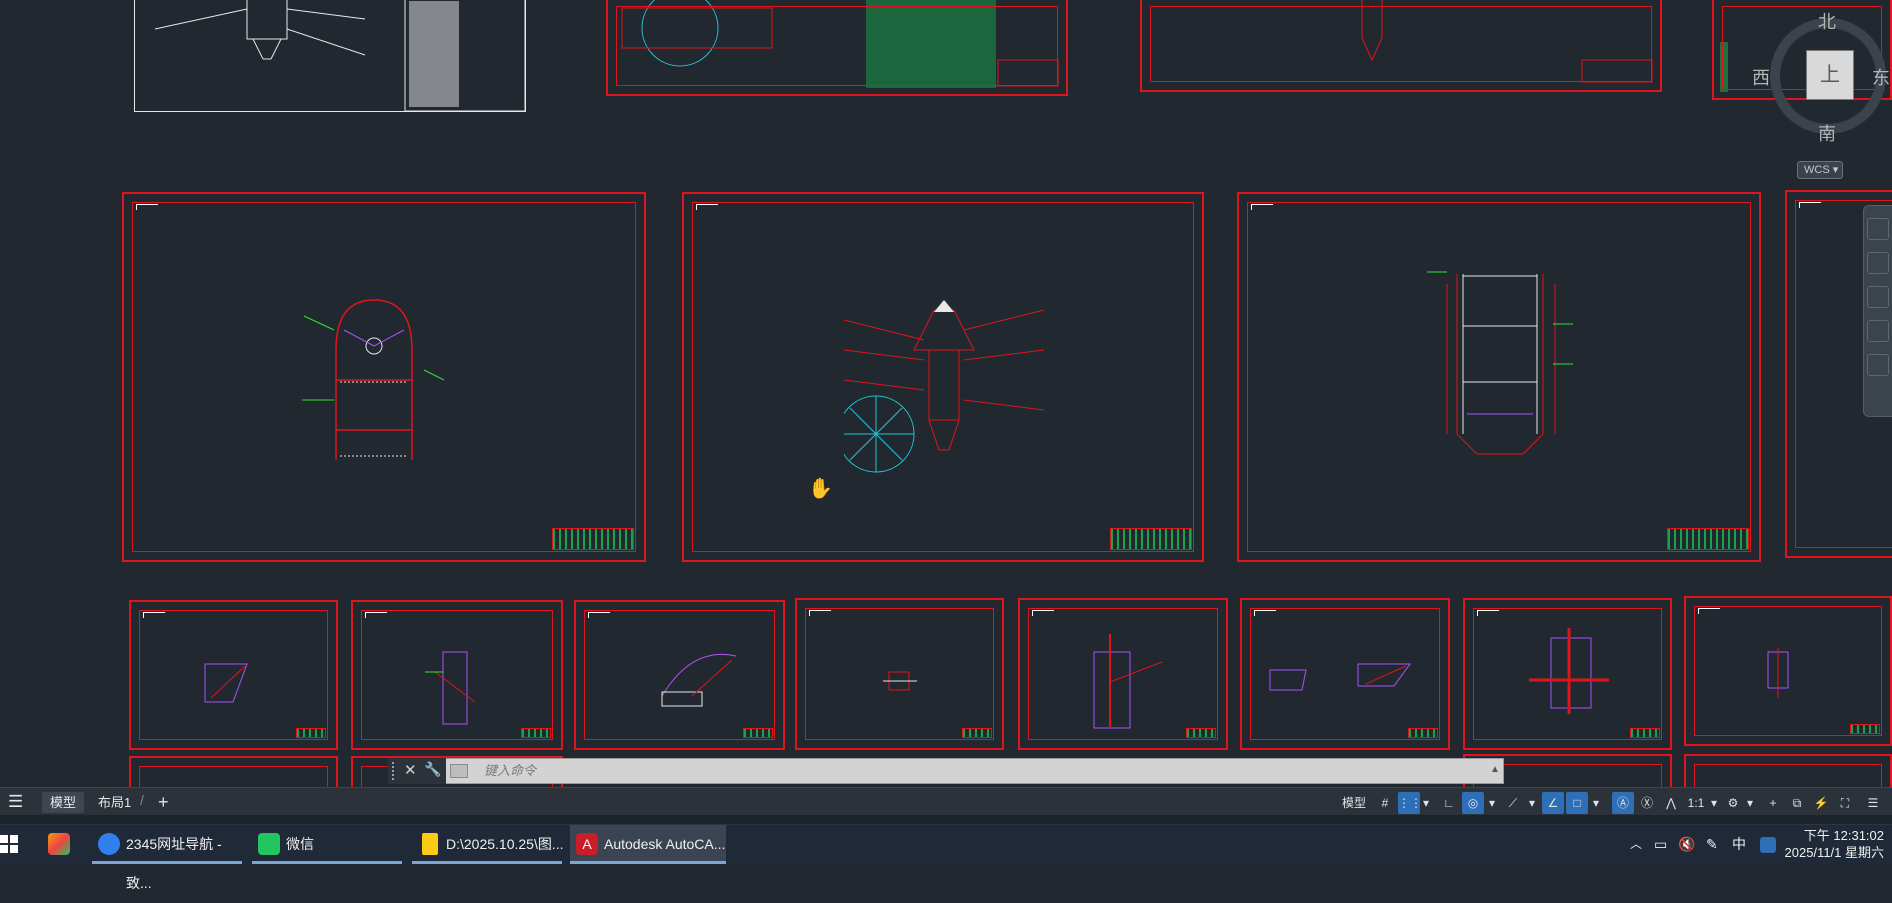 The image size is (1892, 903). What do you see at coordinates (1773, 803) in the screenshot?
I see `plus-icon: +` at bounding box center [1773, 803].